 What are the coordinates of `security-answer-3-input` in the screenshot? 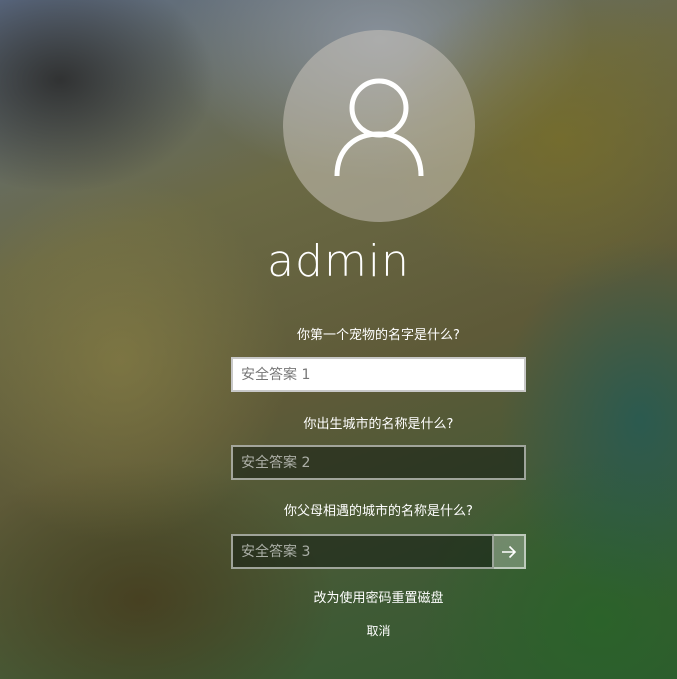 It's located at (362, 551).